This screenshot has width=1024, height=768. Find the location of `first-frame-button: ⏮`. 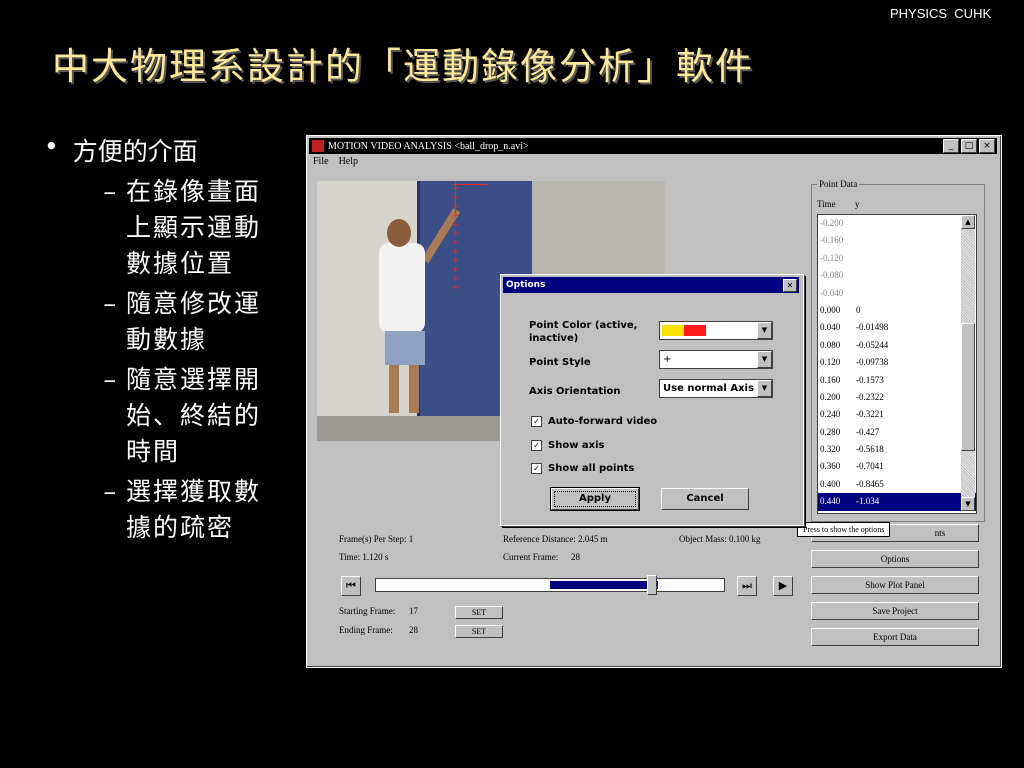

first-frame-button: ⏮ is located at coordinates (351, 586).